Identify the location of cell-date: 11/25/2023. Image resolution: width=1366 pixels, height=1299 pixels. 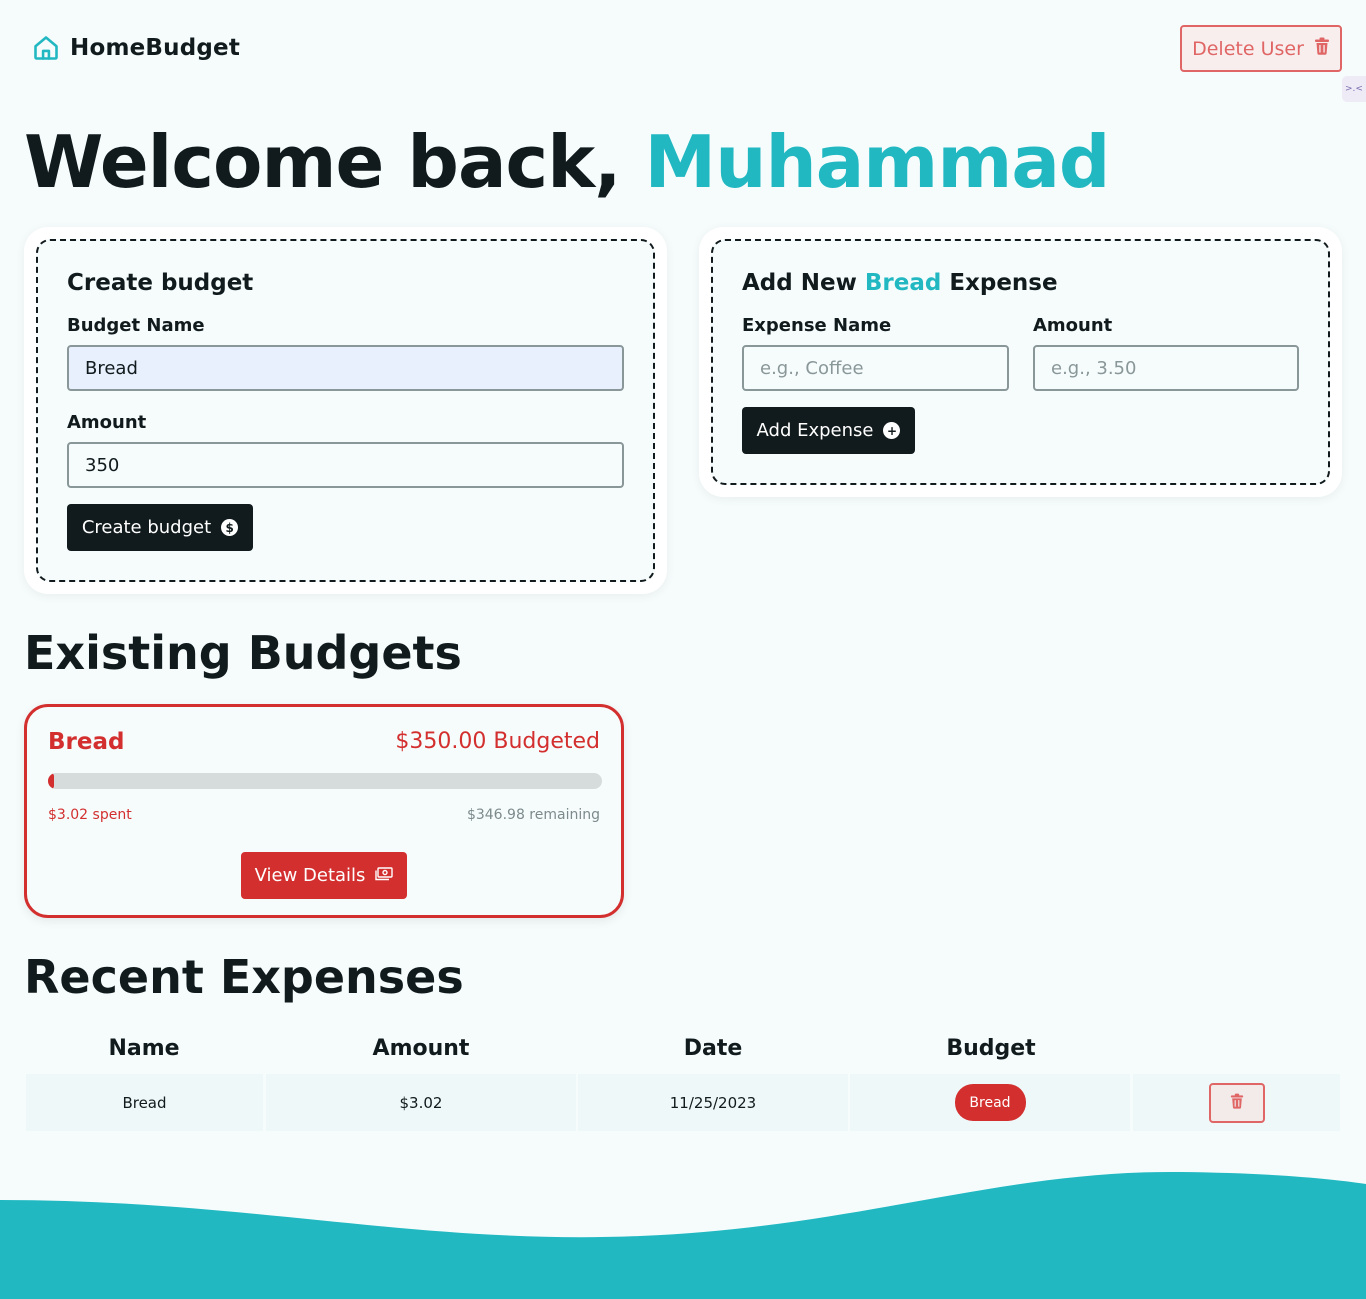
(713, 1102).